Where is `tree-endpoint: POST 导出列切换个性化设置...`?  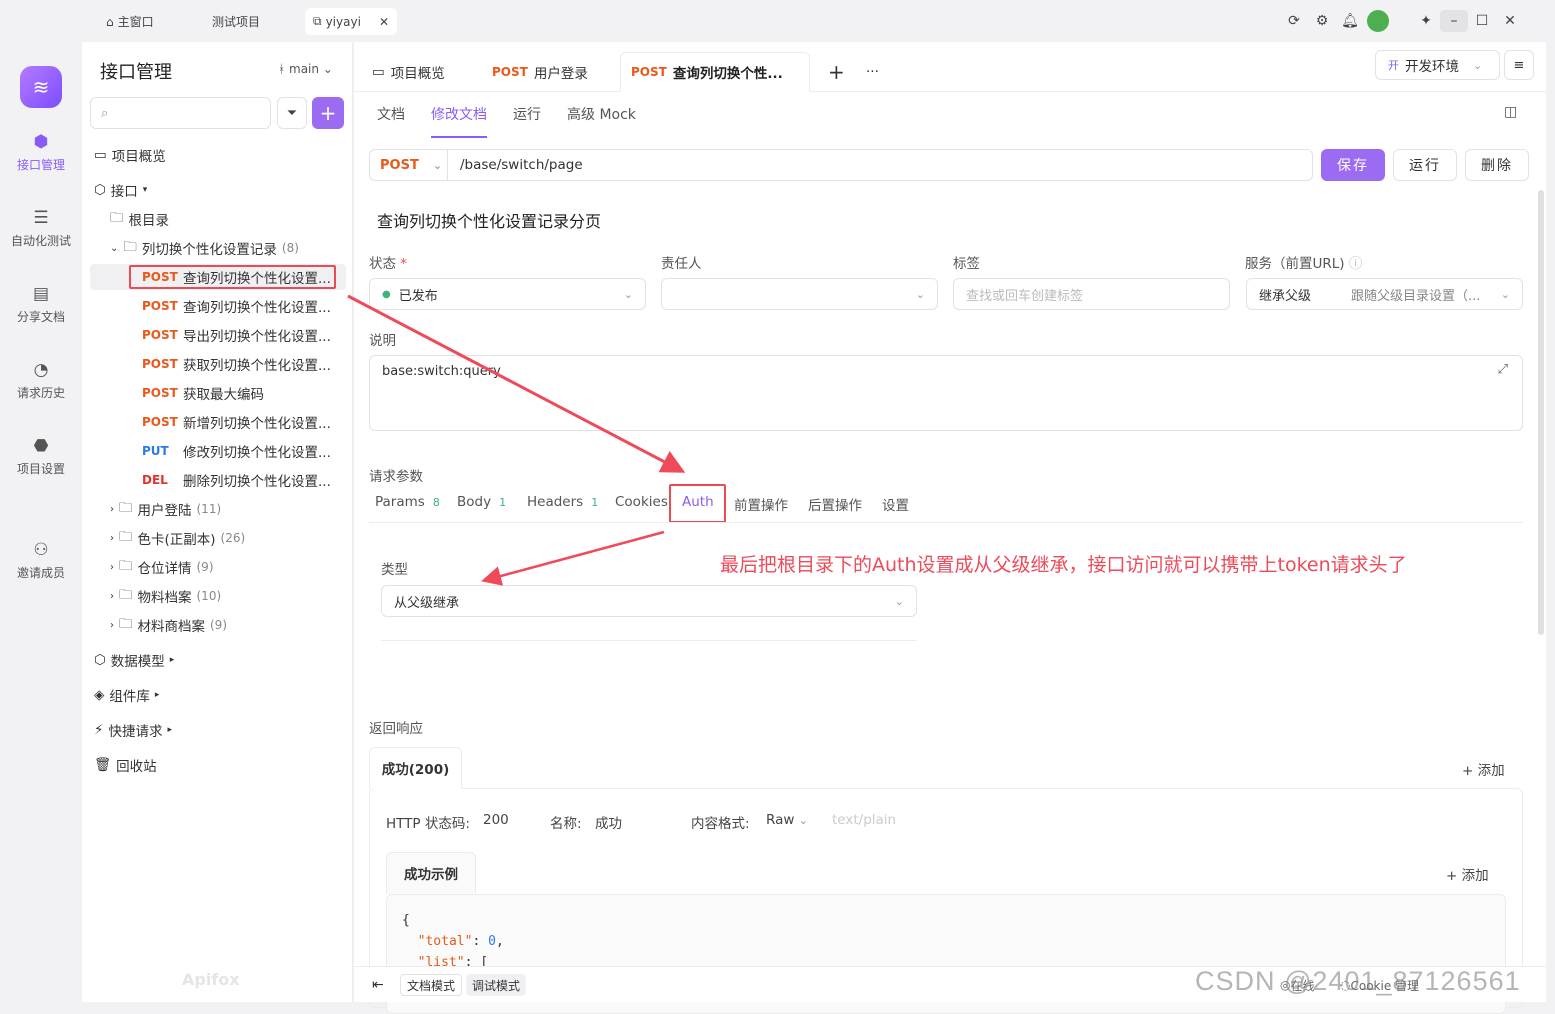 tree-endpoint: POST 导出列切换个性化设置... is located at coordinates (236, 335).